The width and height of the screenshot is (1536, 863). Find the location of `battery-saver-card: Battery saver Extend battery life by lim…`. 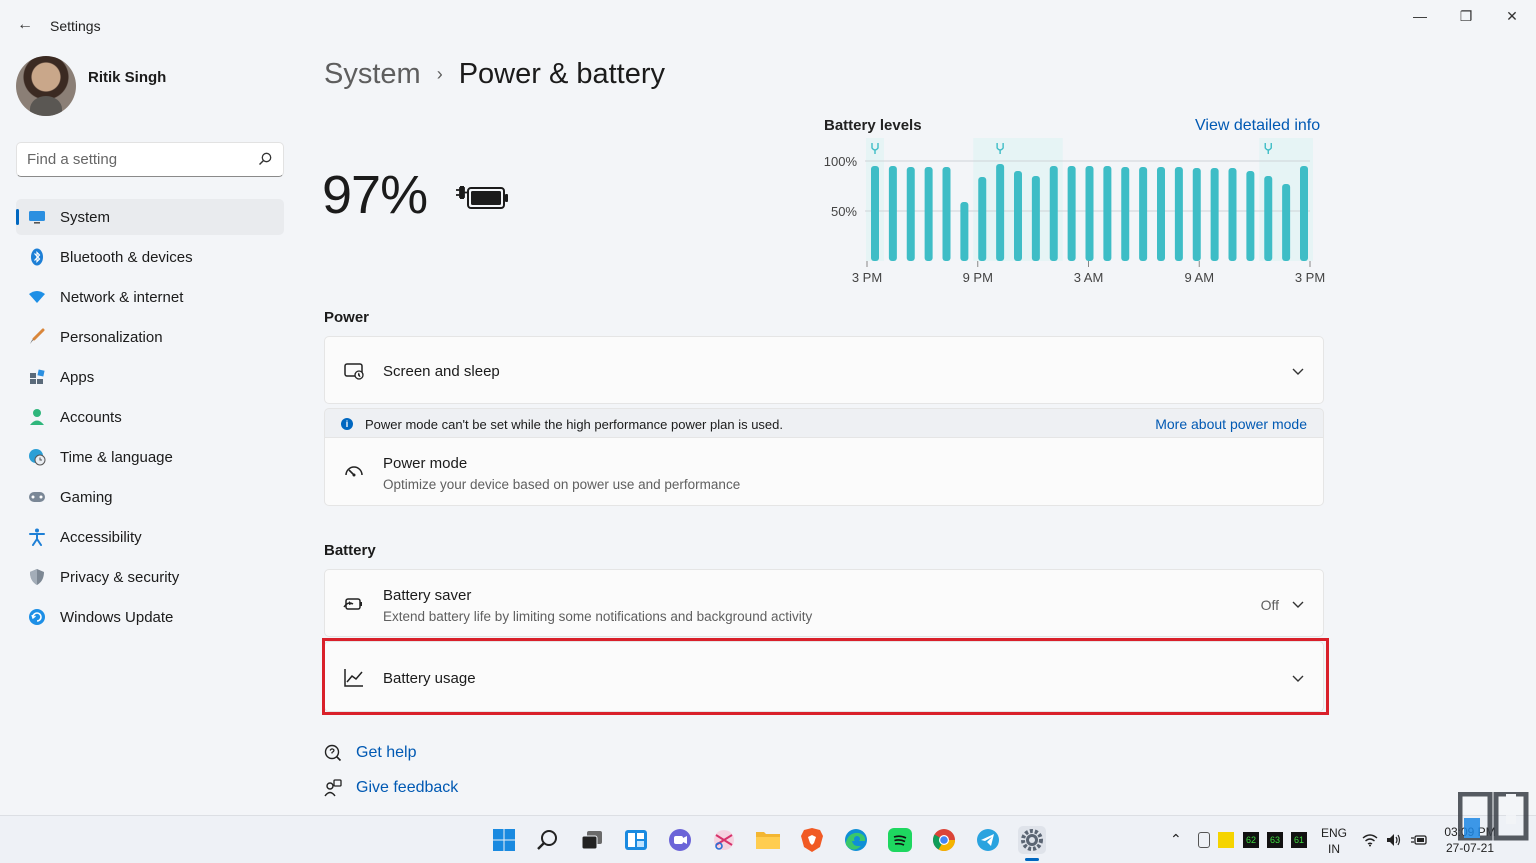

battery-saver-card: Battery saver Extend battery life by lim… is located at coordinates (824, 603).